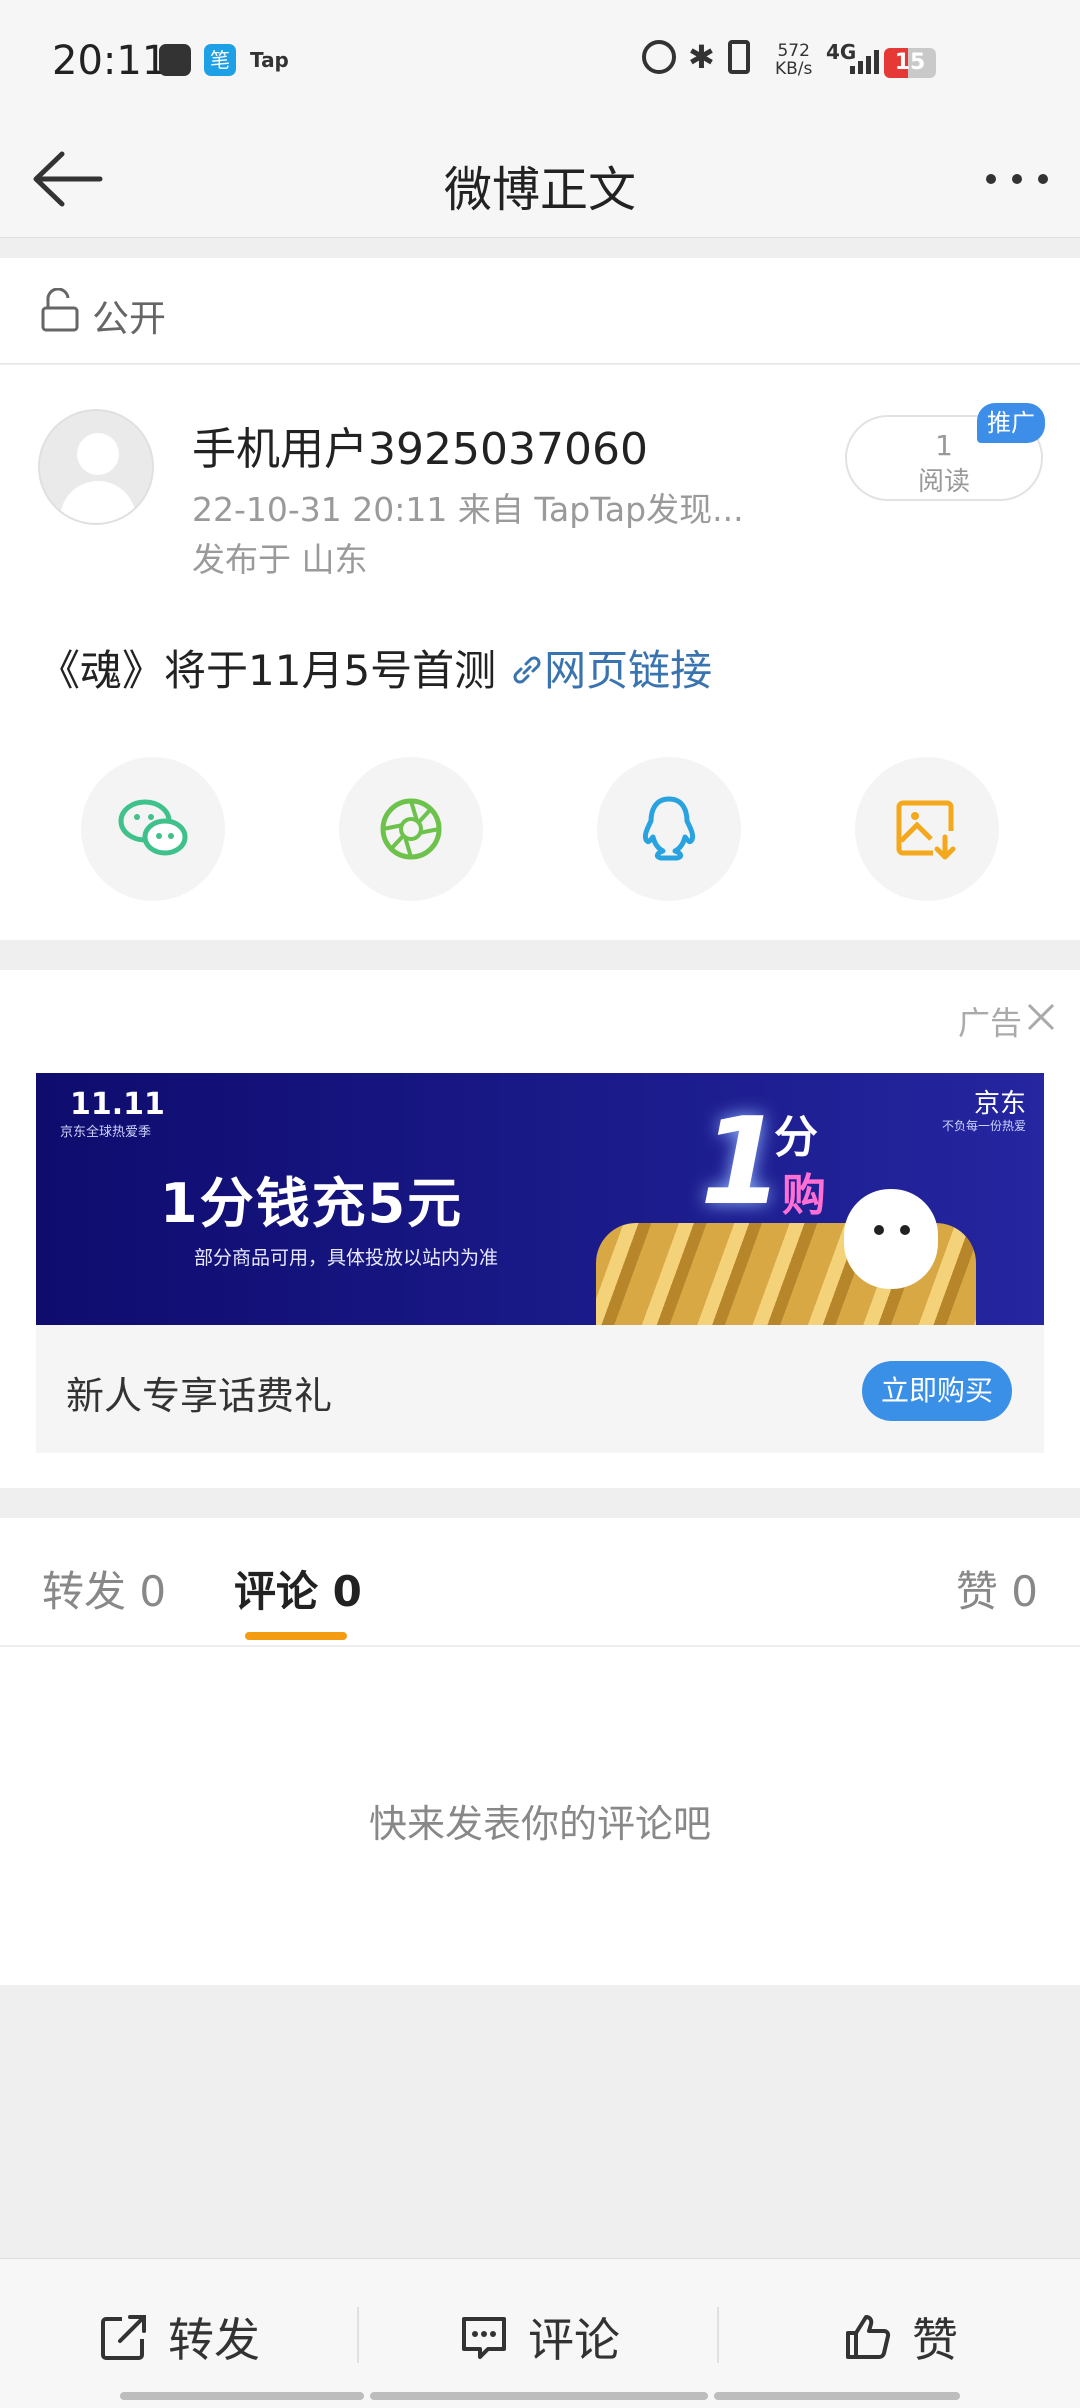  I want to click on save-image-button, so click(927, 829).